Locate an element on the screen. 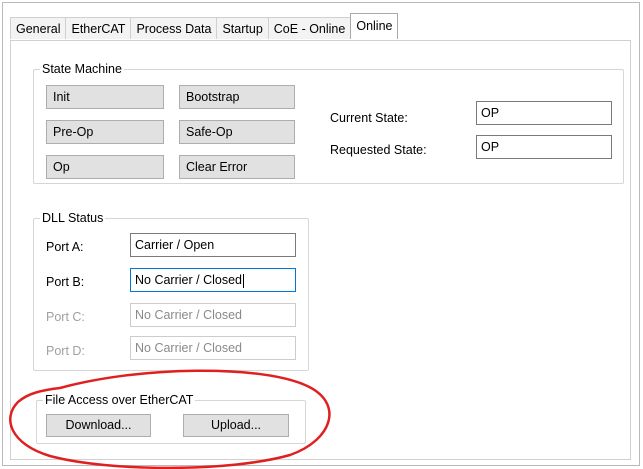 Image resolution: width=643 pixels, height=469 pixels. port-b-field: No Carrier / Closed is located at coordinates (213, 280).